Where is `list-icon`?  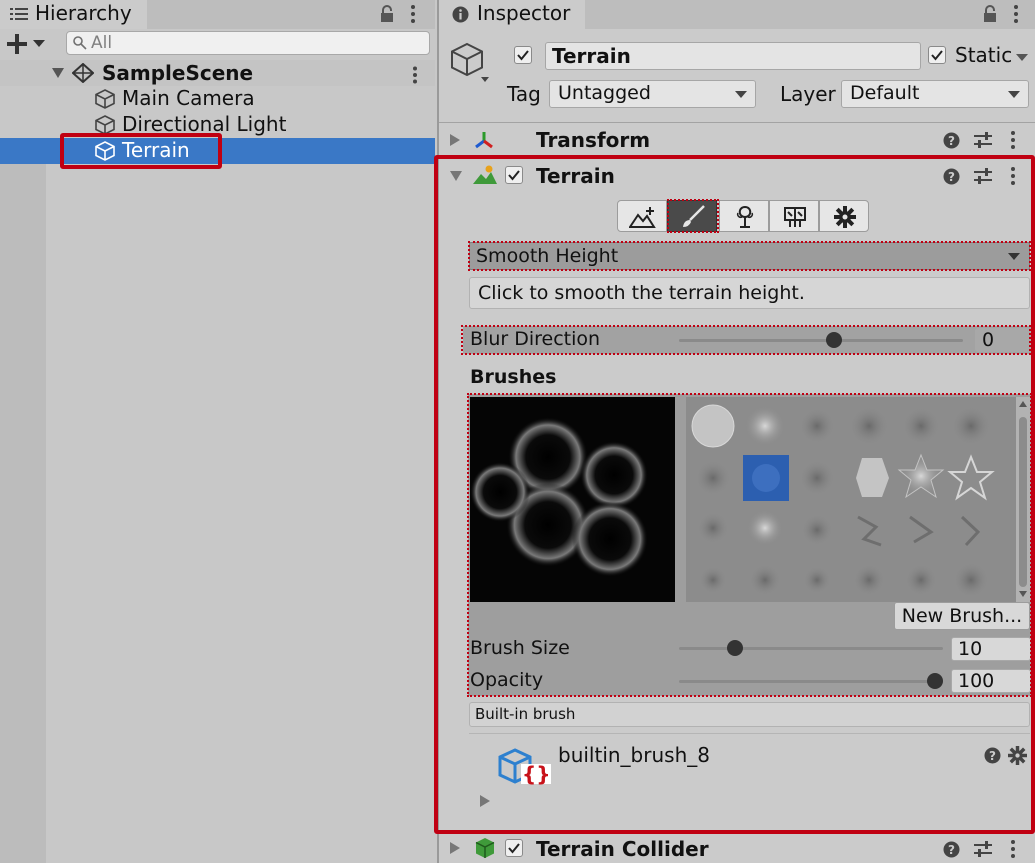
list-icon is located at coordinates (19, 14).